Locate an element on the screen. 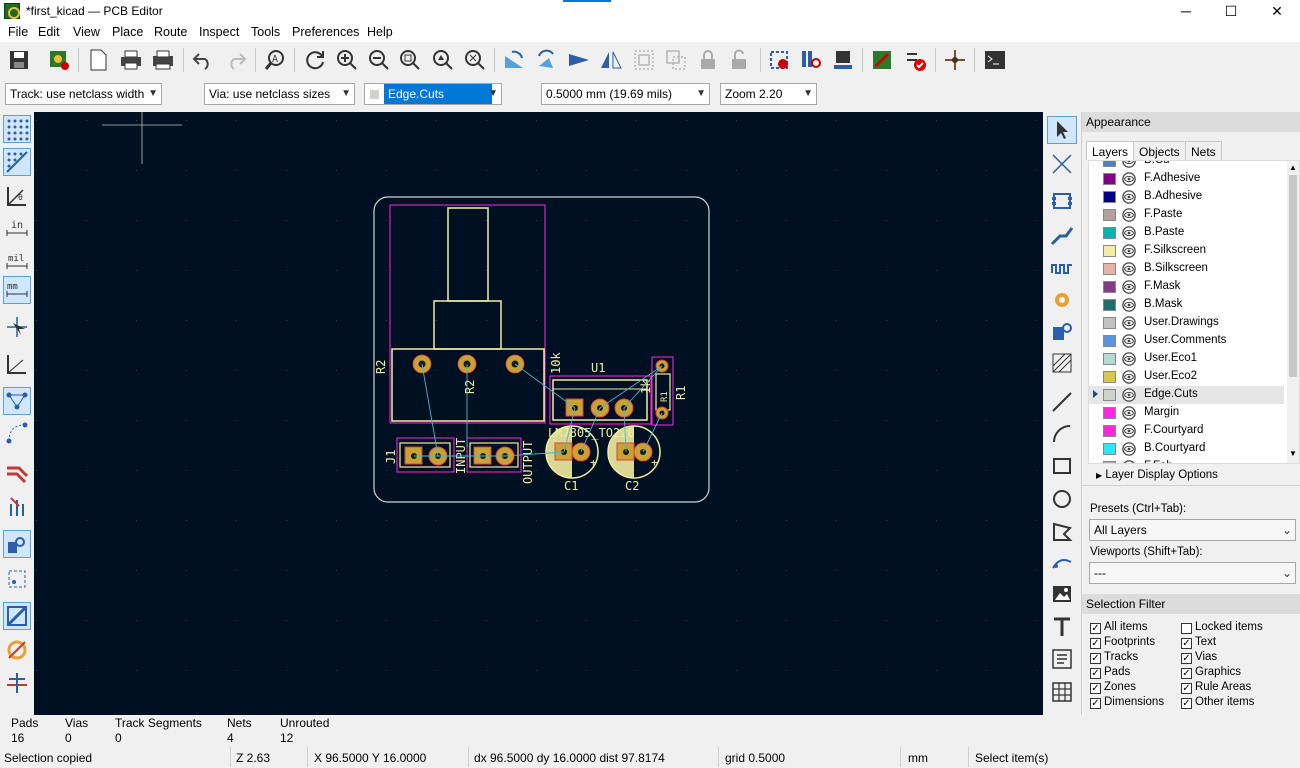 The image size is (1300, 768). microwave-tools-icon is located at coordinates (17, 683).